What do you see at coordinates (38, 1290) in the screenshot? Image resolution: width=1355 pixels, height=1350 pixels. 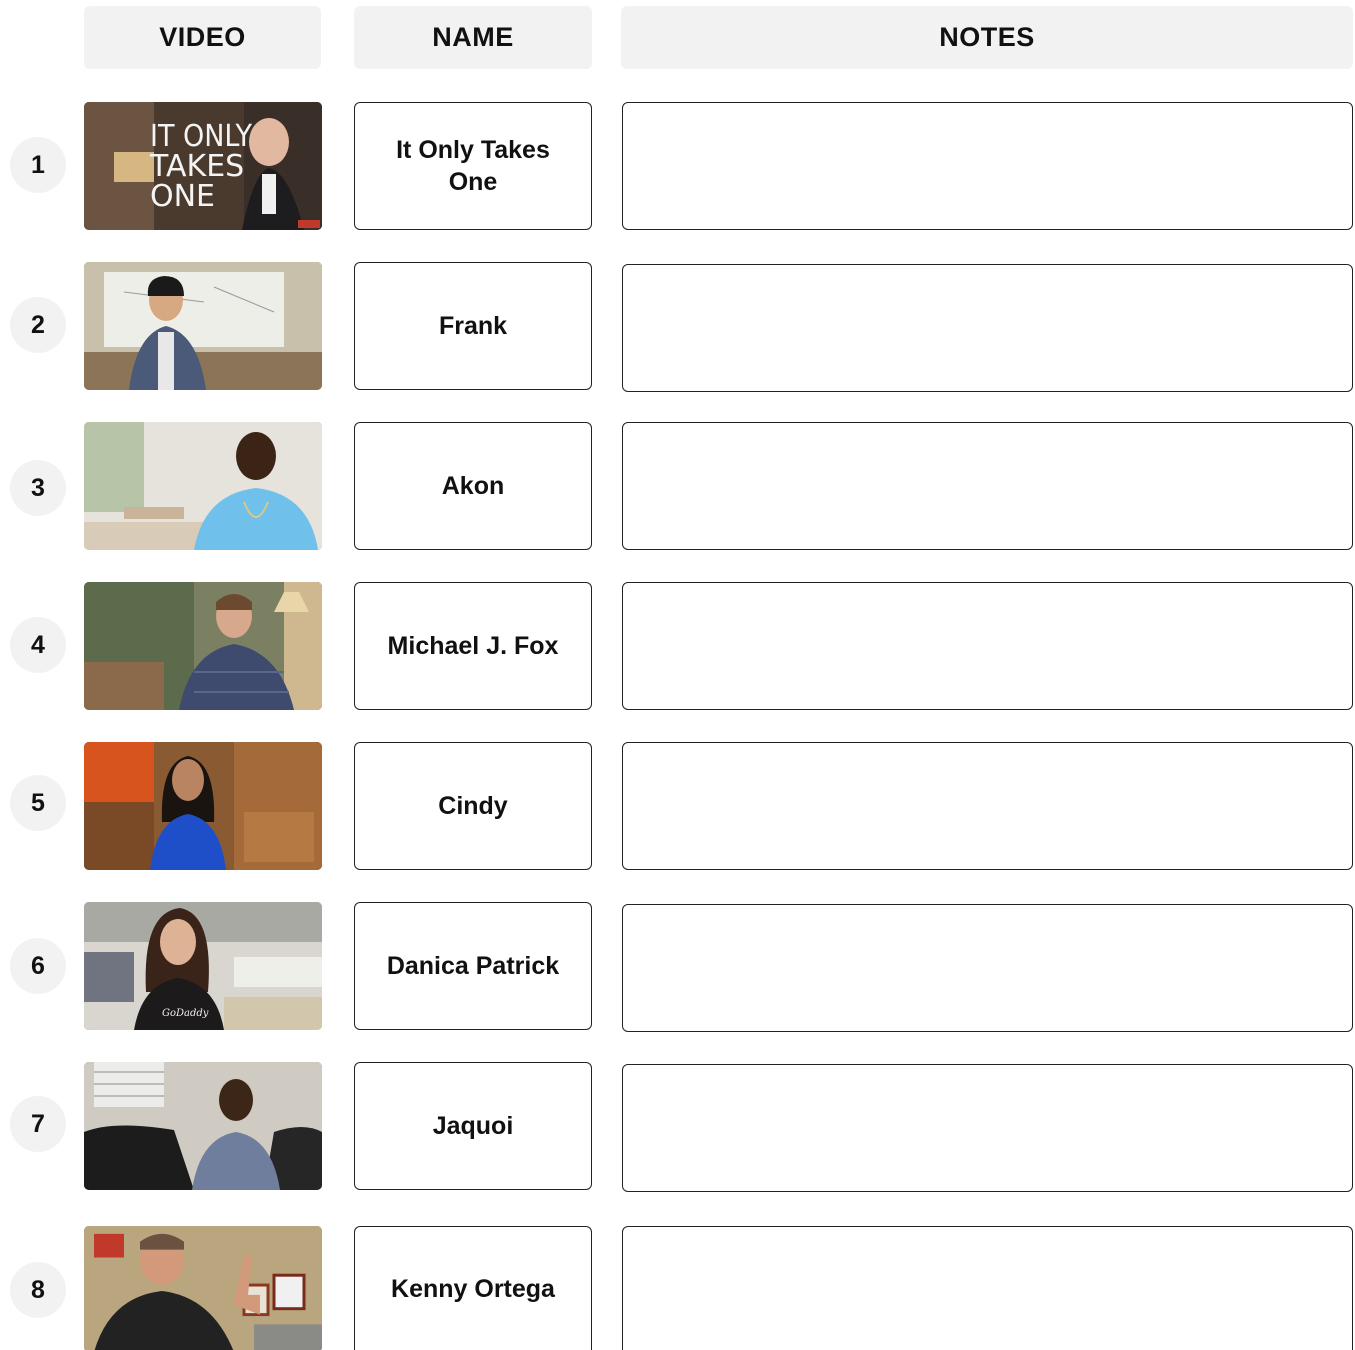 I see `row-number-badge: 8` at bounding box center [38, 1290].